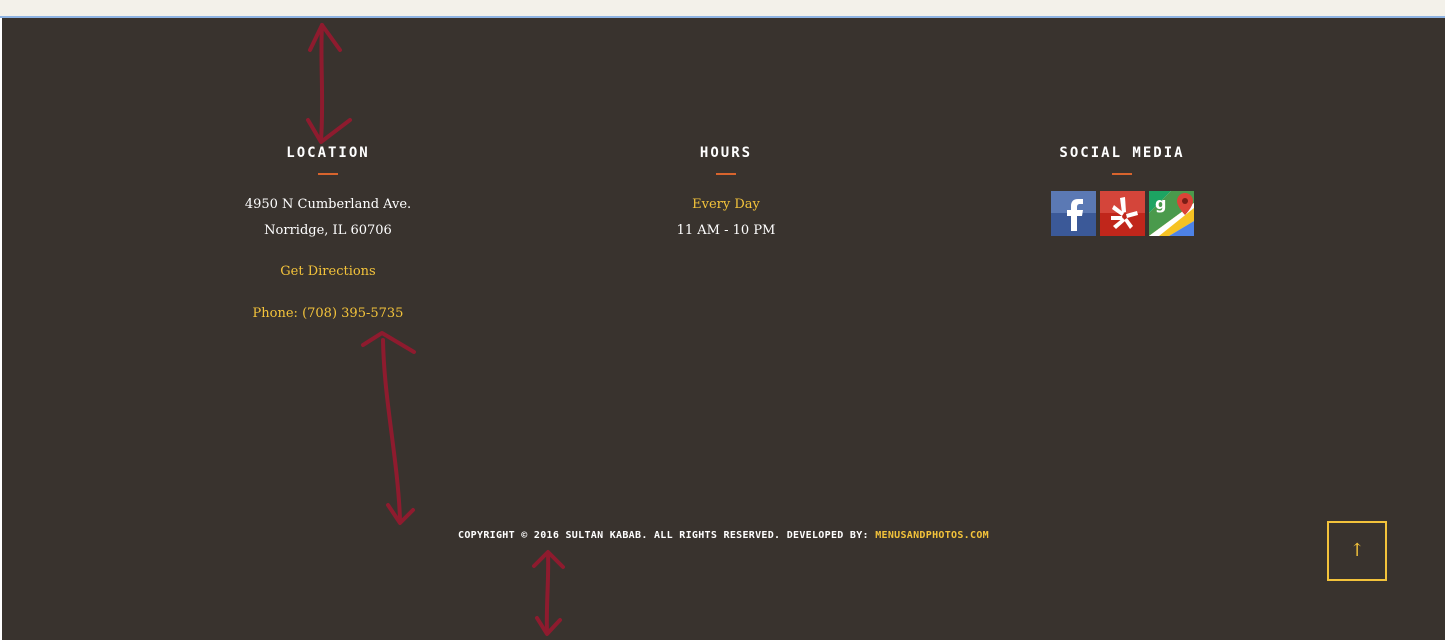  What do you see at coordinates (932, 535) in the screenshot?
I see `developer-link: MENUSANDPHOTOS.COM` at bounding box center [932, 535].